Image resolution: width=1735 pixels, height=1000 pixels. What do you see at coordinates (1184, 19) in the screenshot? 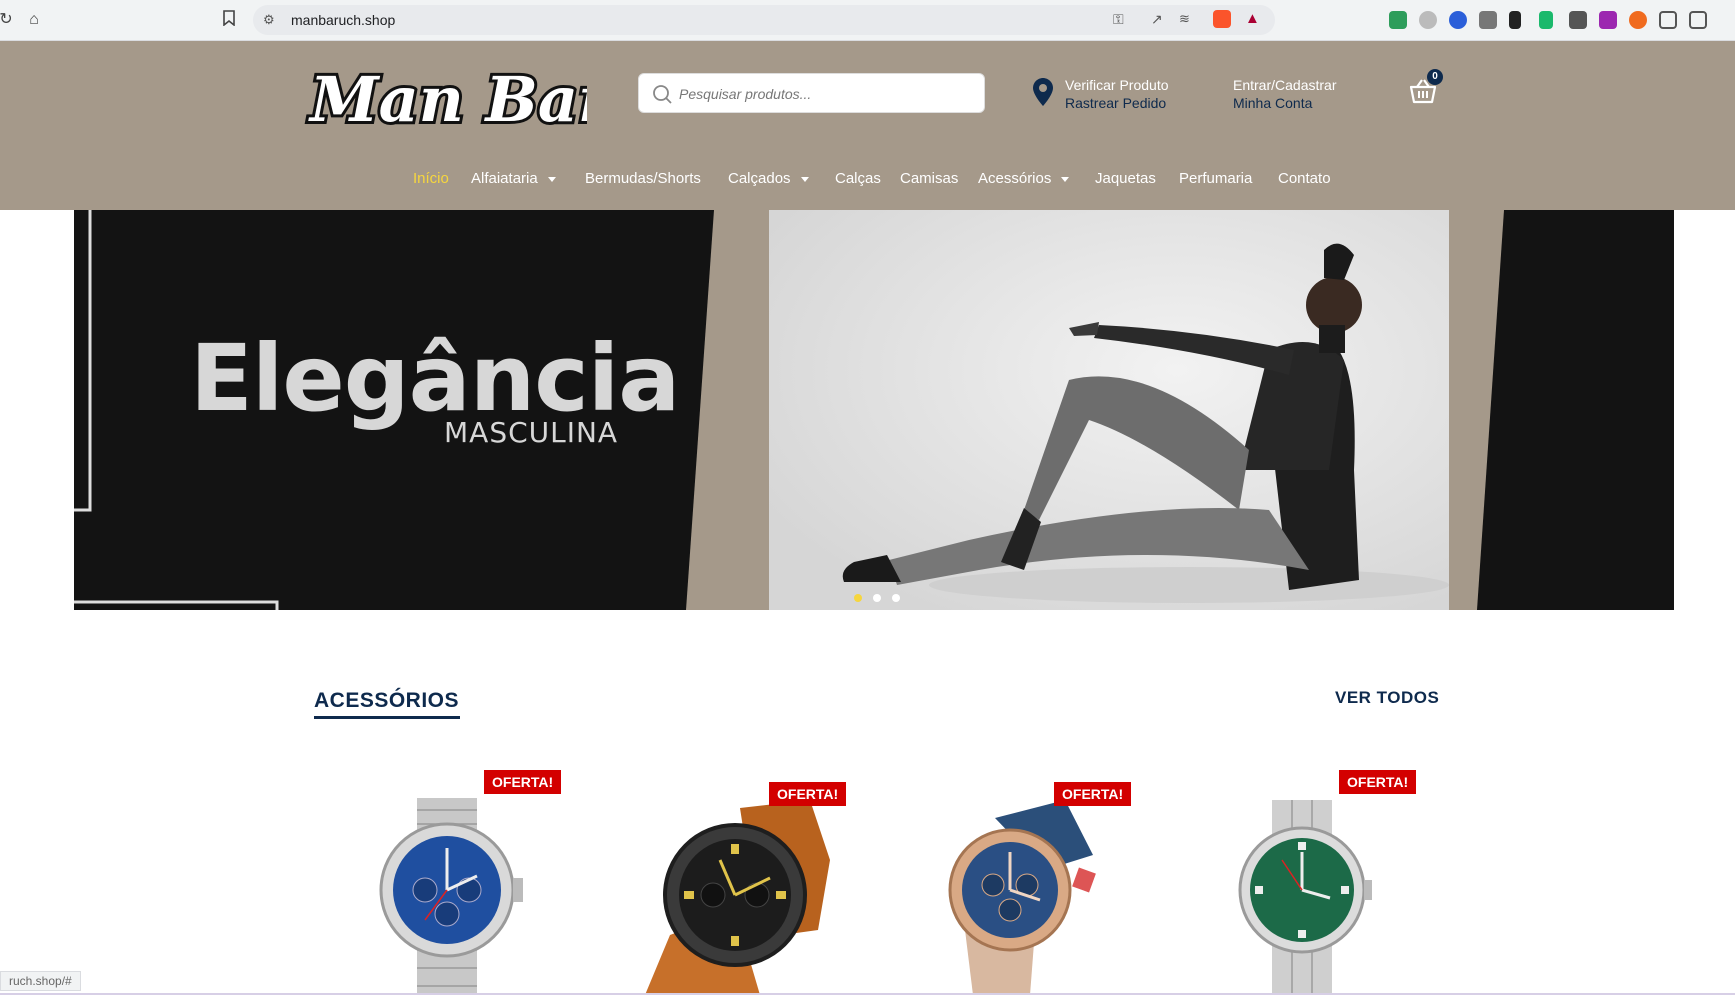
I see `rss-icon: ≋` at bounding box center [1184, 19].